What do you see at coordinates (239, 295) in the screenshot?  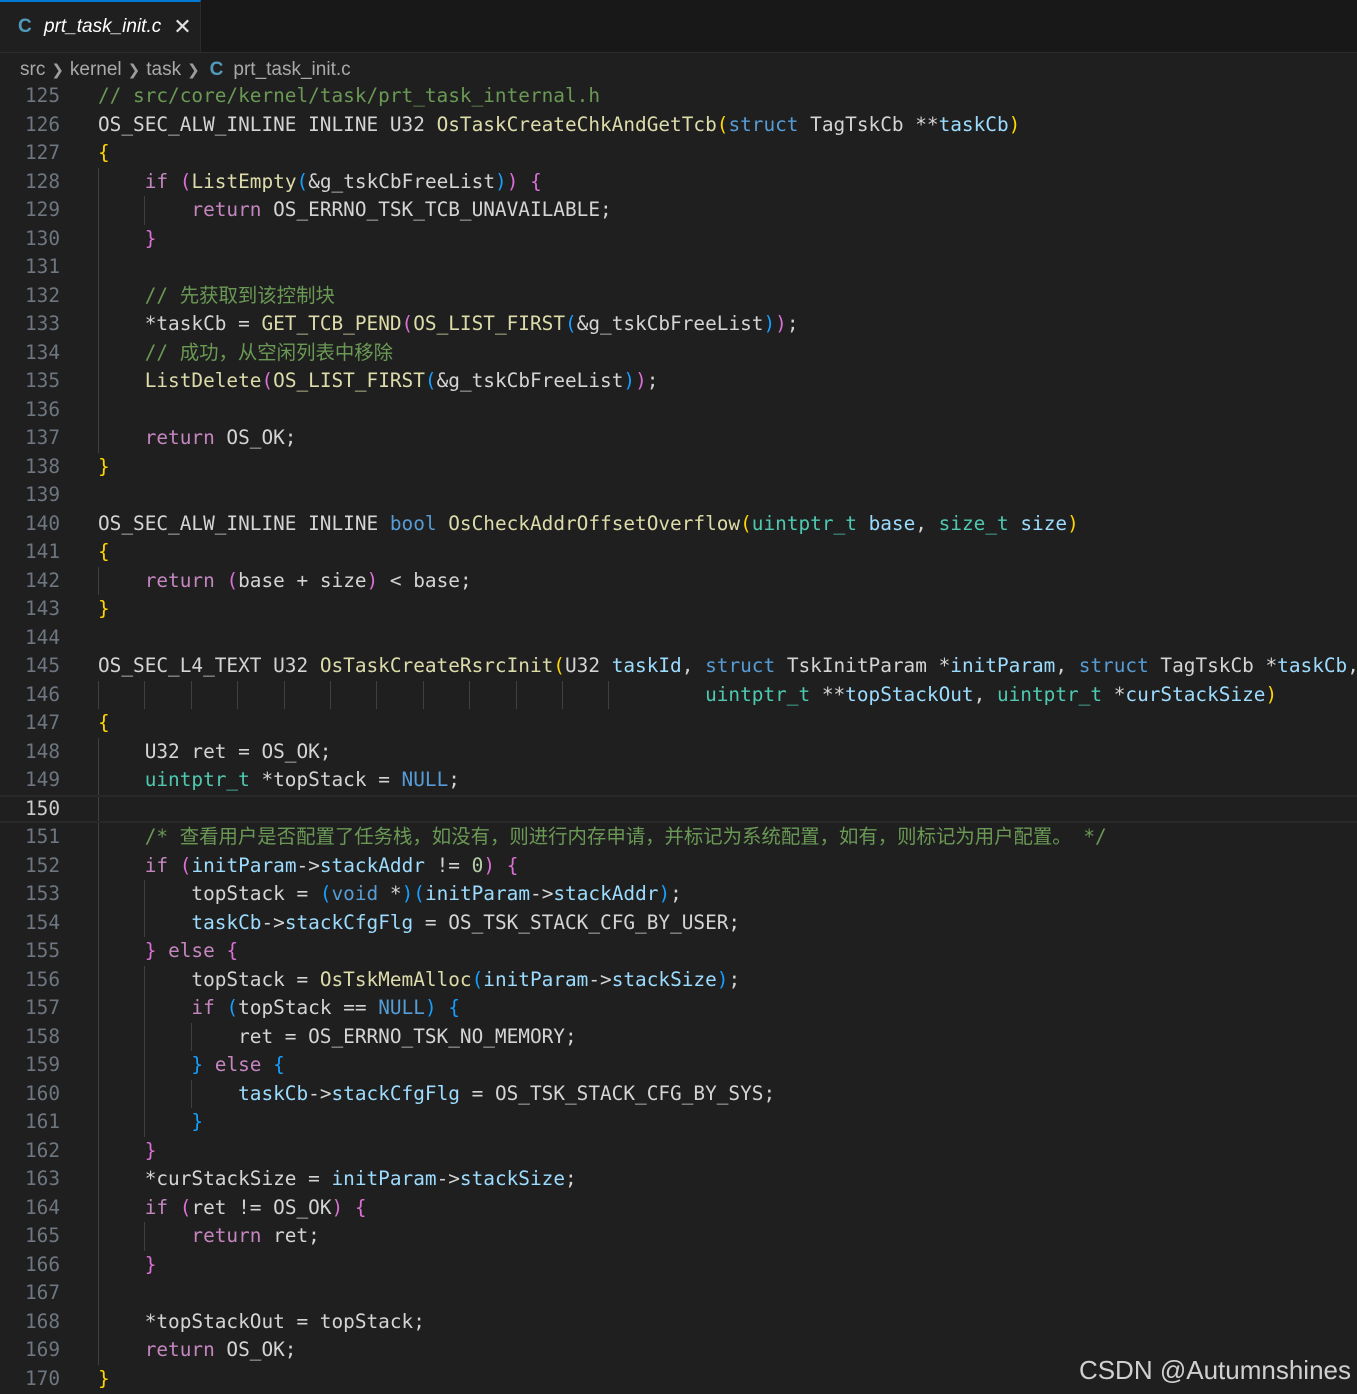 I see `code-token: // 先获取到该控制块` at bounding box center [239, 295].